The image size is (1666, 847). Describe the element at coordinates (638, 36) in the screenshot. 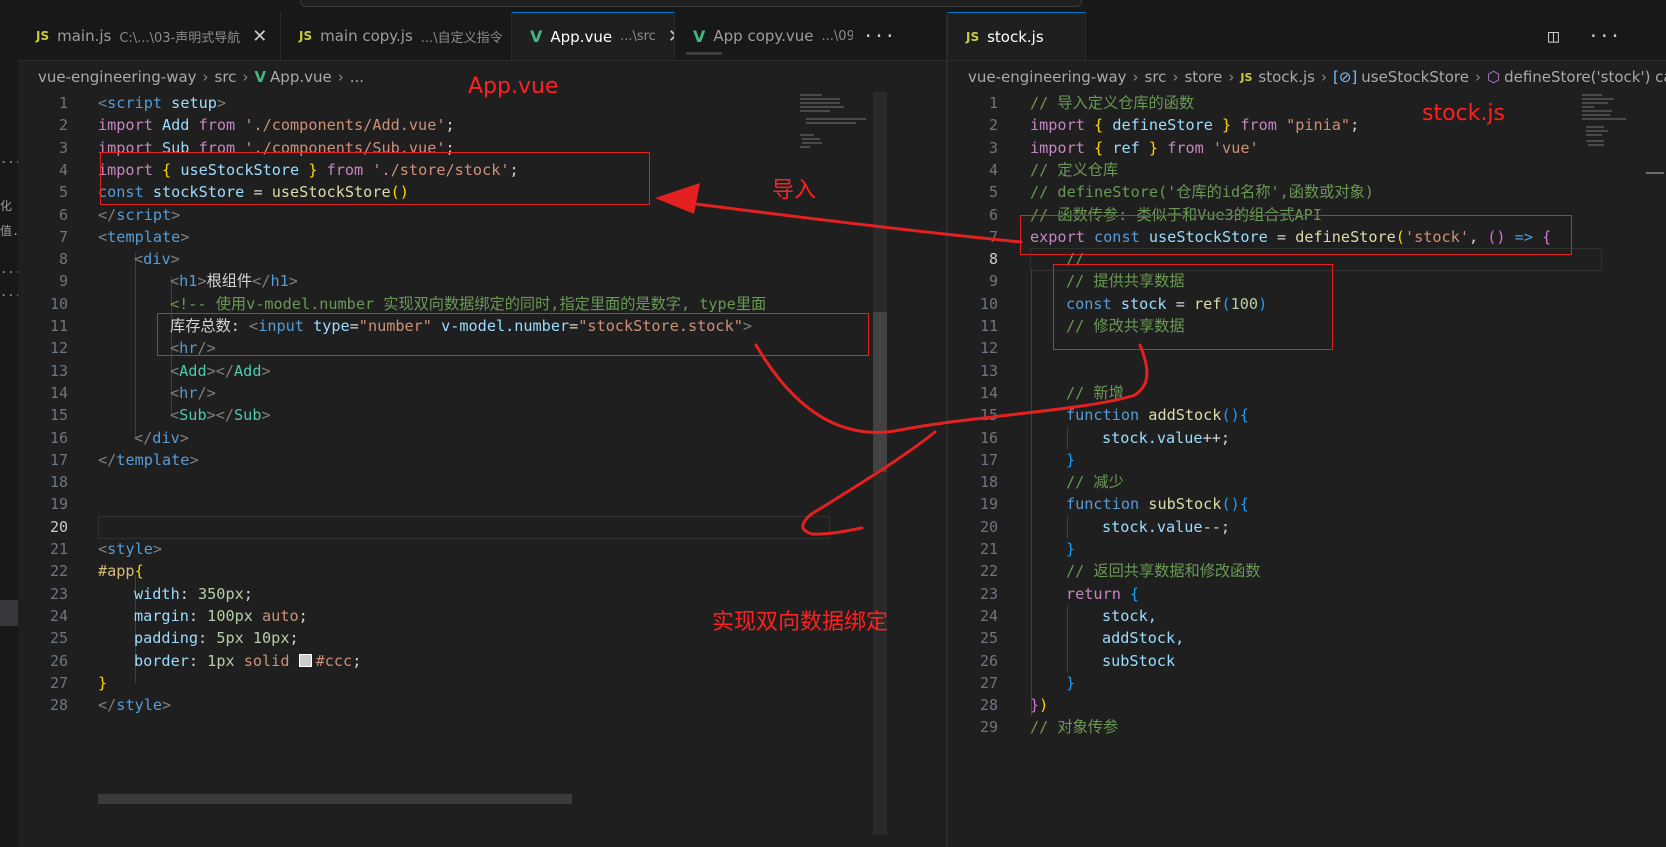

I see `tab-path: ...\src` at that location.